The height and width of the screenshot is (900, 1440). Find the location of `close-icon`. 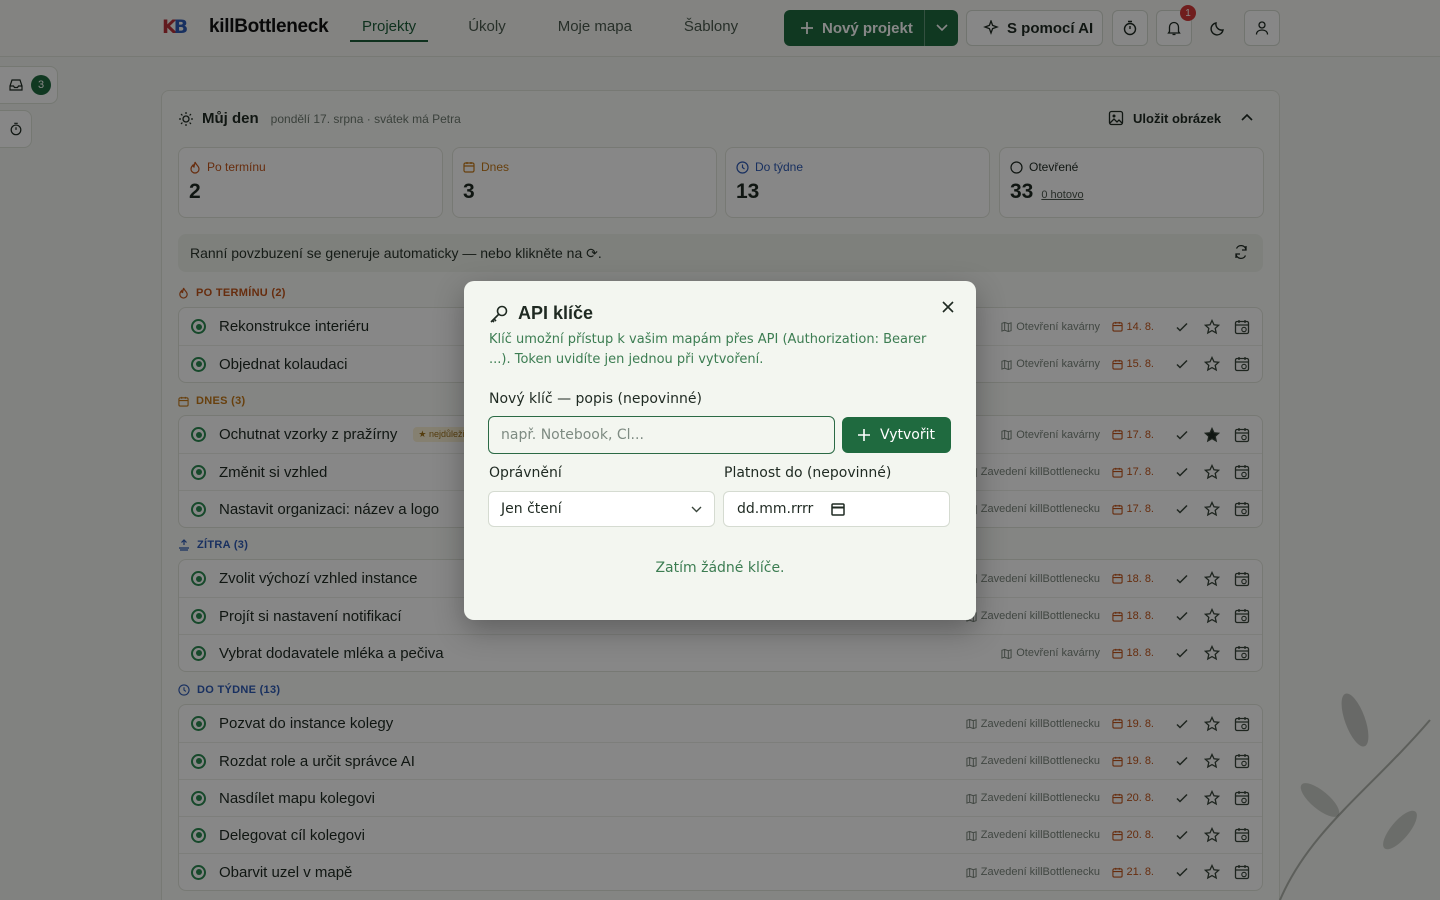

close-icon is located at coordinates (948, 307).